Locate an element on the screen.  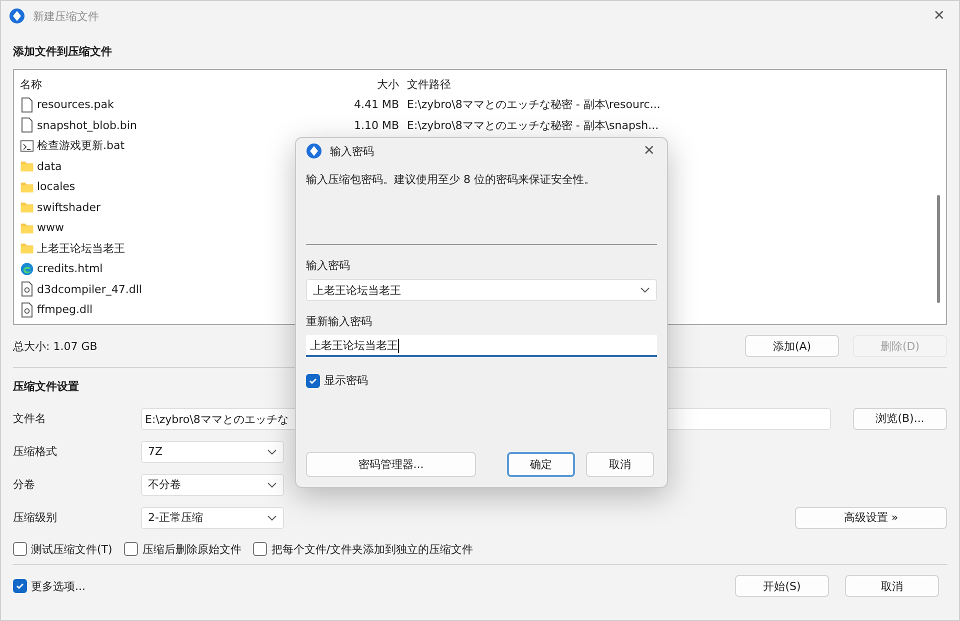
checkbox-label: 压缩后删除原始文件 is located at coordinates (192, 549).